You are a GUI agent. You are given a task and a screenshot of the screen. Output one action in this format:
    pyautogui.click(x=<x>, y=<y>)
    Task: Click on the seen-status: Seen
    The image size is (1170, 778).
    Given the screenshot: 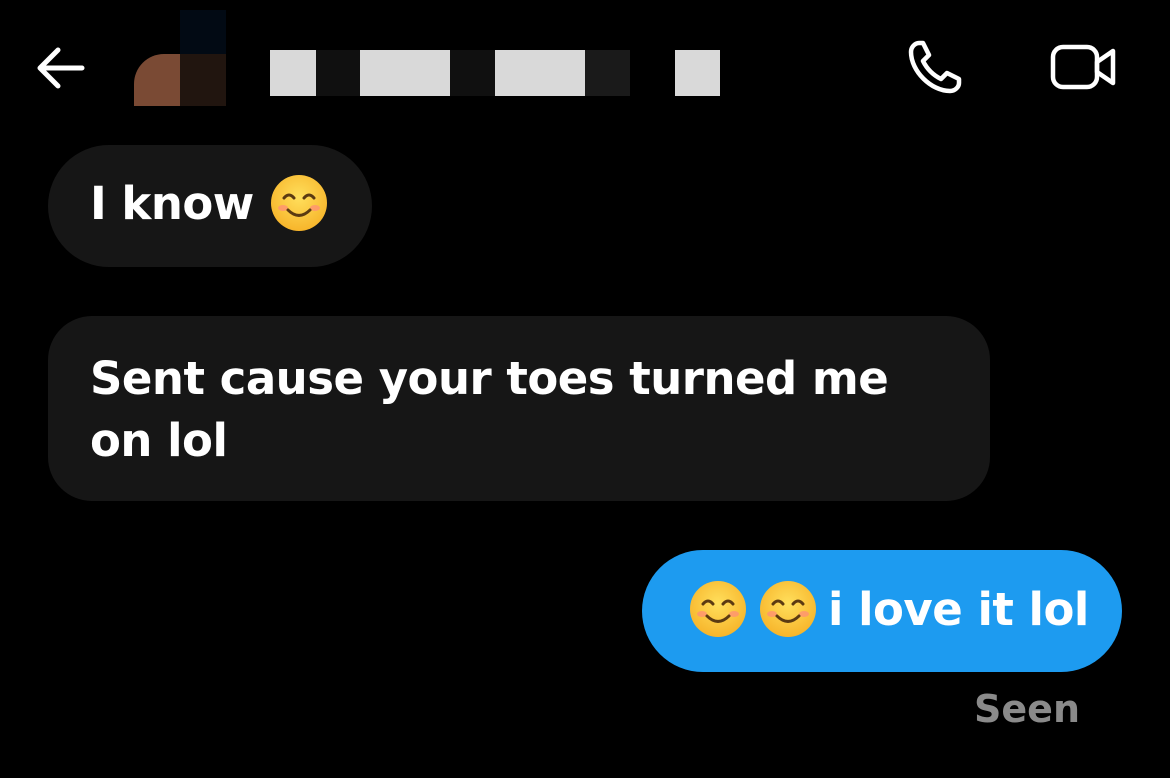 What is the action you would take?
    pyautogui.click(x=1027, y=709)
    